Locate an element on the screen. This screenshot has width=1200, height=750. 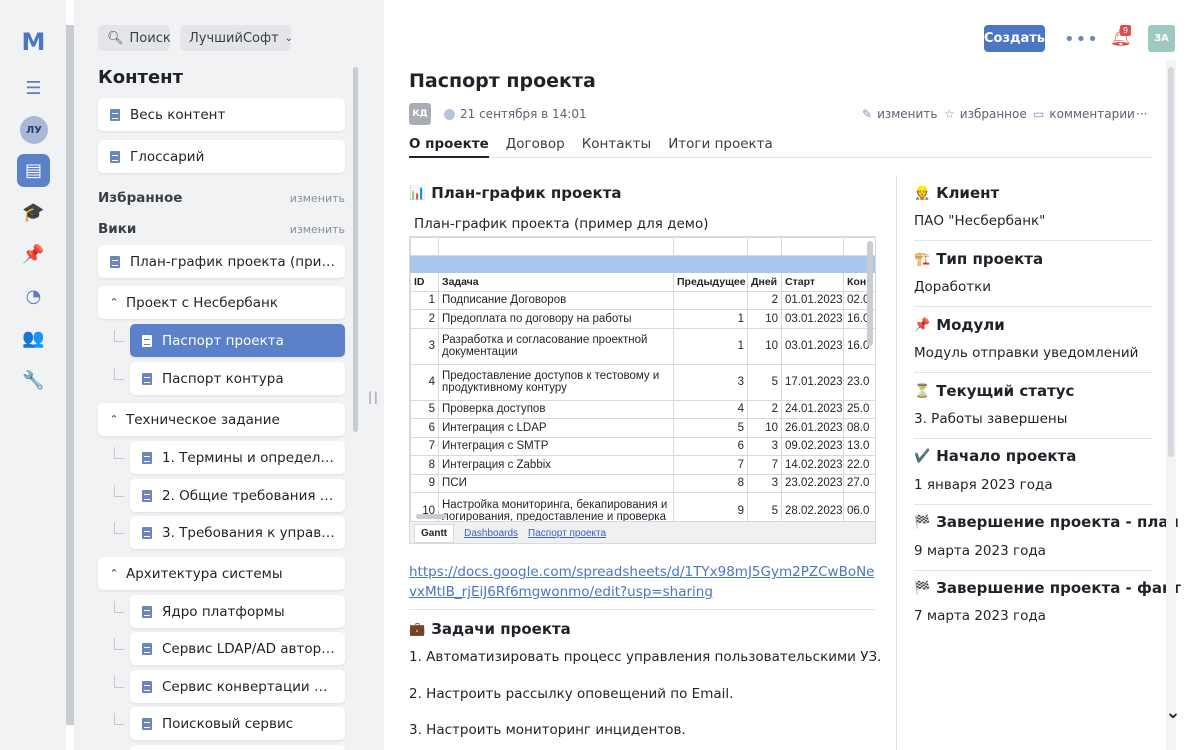
user-avatar: ЗА is located at coordinates (1161, 38).